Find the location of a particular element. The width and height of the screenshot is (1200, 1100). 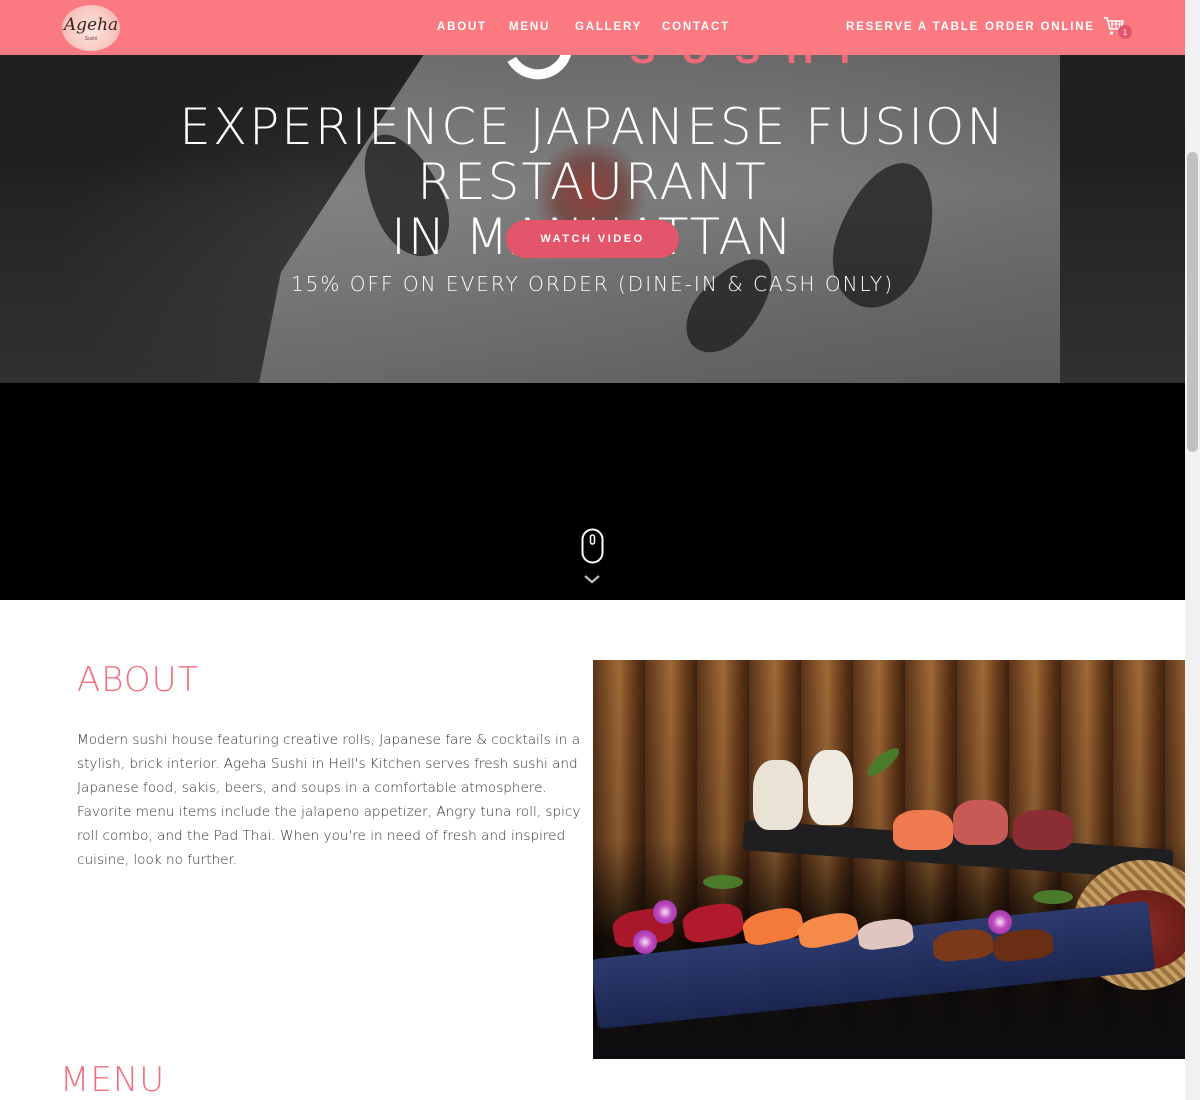

hero-title-line1: EXPERIENCE JAPANESE FUSION RESTAURANT is located at coordinates (592, 154).